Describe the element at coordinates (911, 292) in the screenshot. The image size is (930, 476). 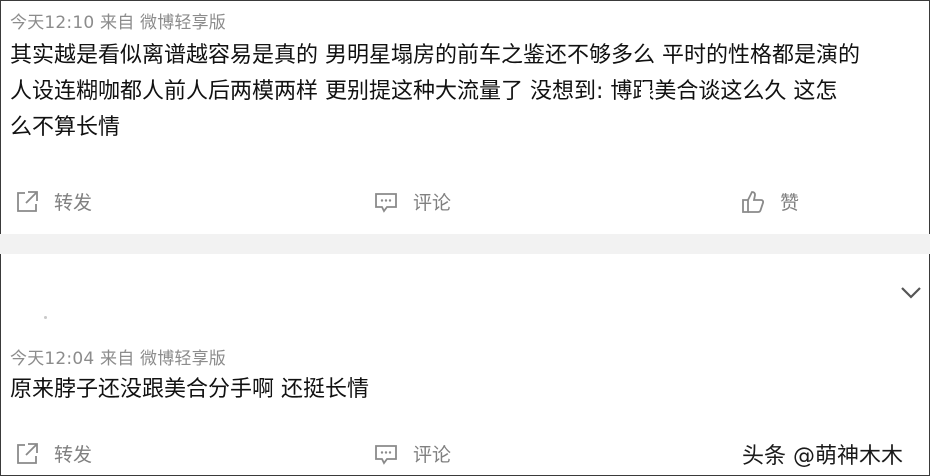
I see `chevron-down-icon` at that location.